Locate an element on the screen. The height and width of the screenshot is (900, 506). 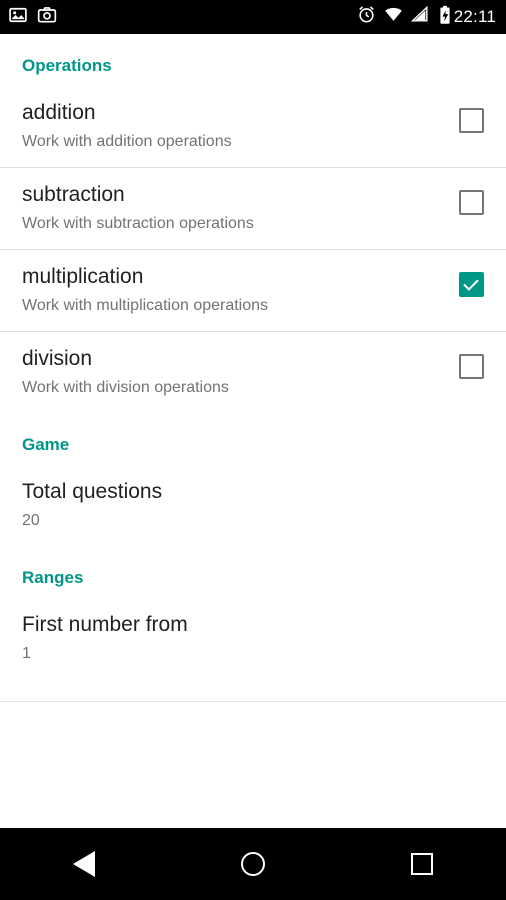
pref-total-questions-text: Total questions 20 is located at coordinates (253, 504).